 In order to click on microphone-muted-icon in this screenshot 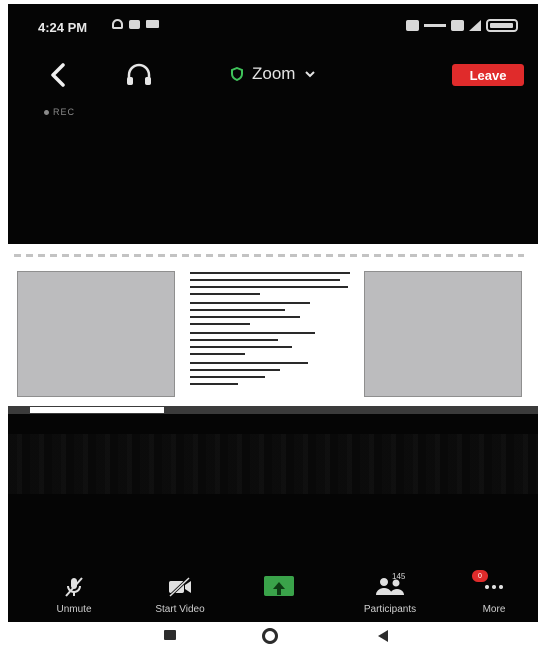, I will do `click(74, 587)`.